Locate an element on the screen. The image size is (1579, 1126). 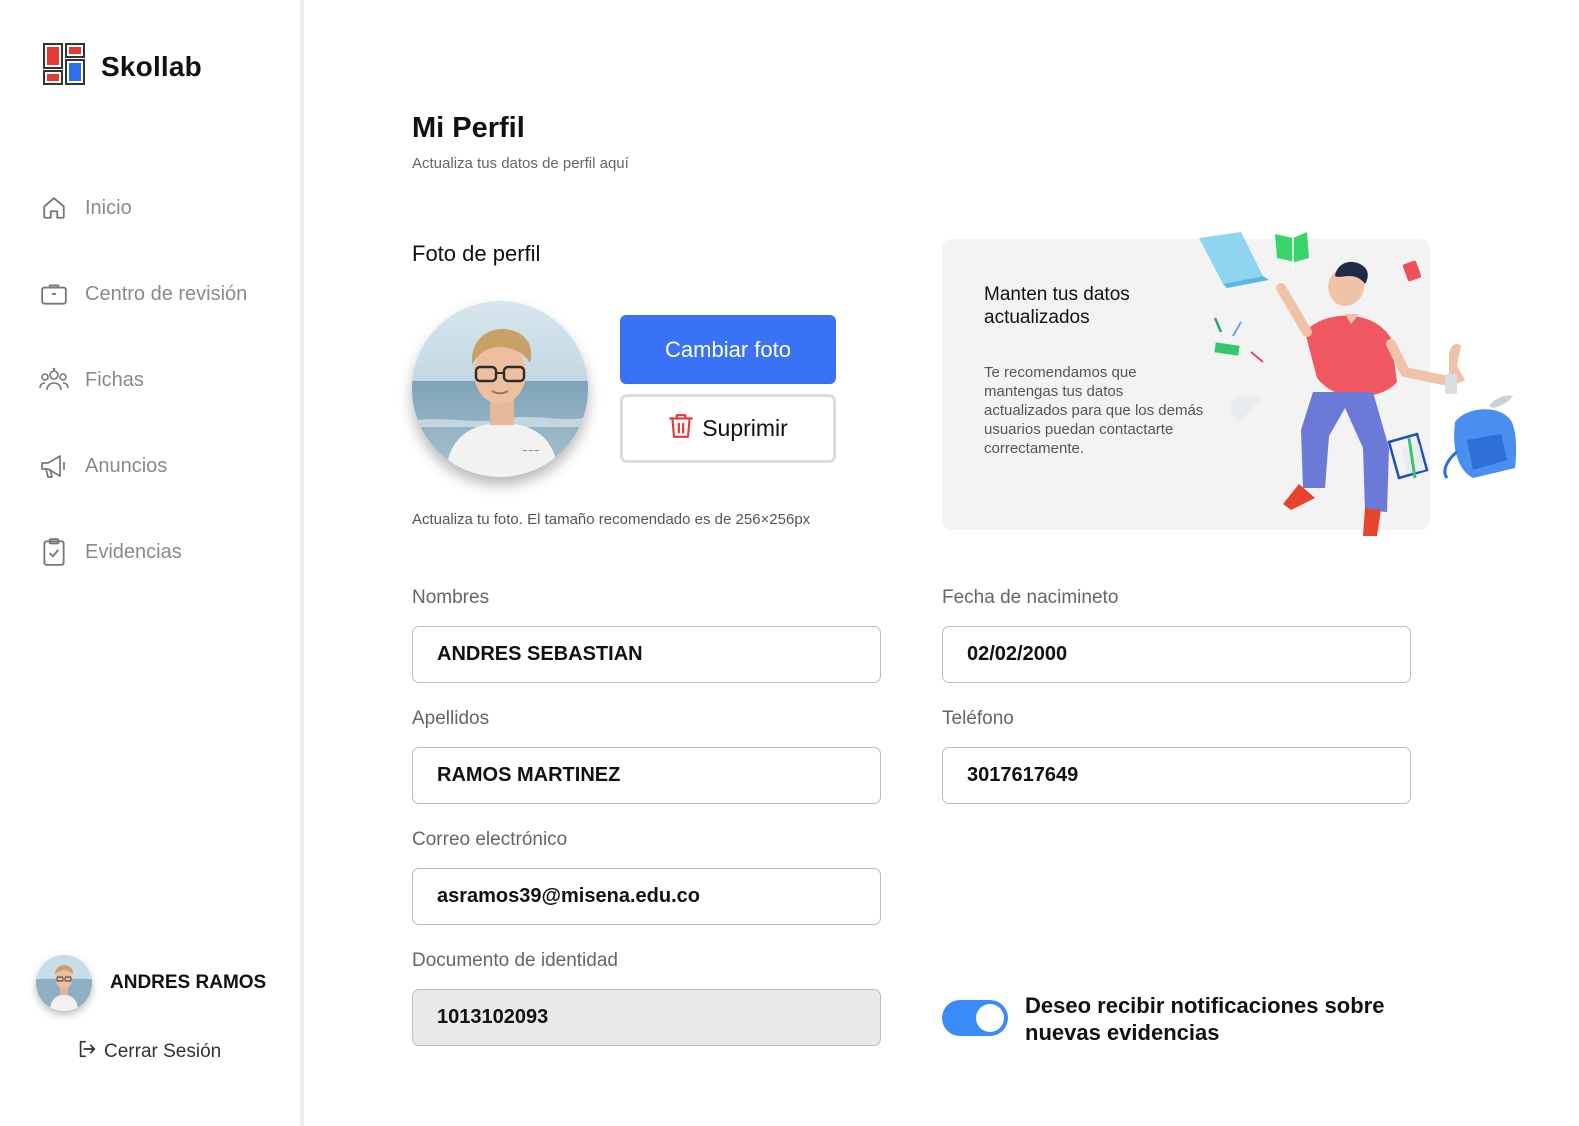
sidebar-item-centro-revision: Centro de revisión is located at coordinates (142, 294).